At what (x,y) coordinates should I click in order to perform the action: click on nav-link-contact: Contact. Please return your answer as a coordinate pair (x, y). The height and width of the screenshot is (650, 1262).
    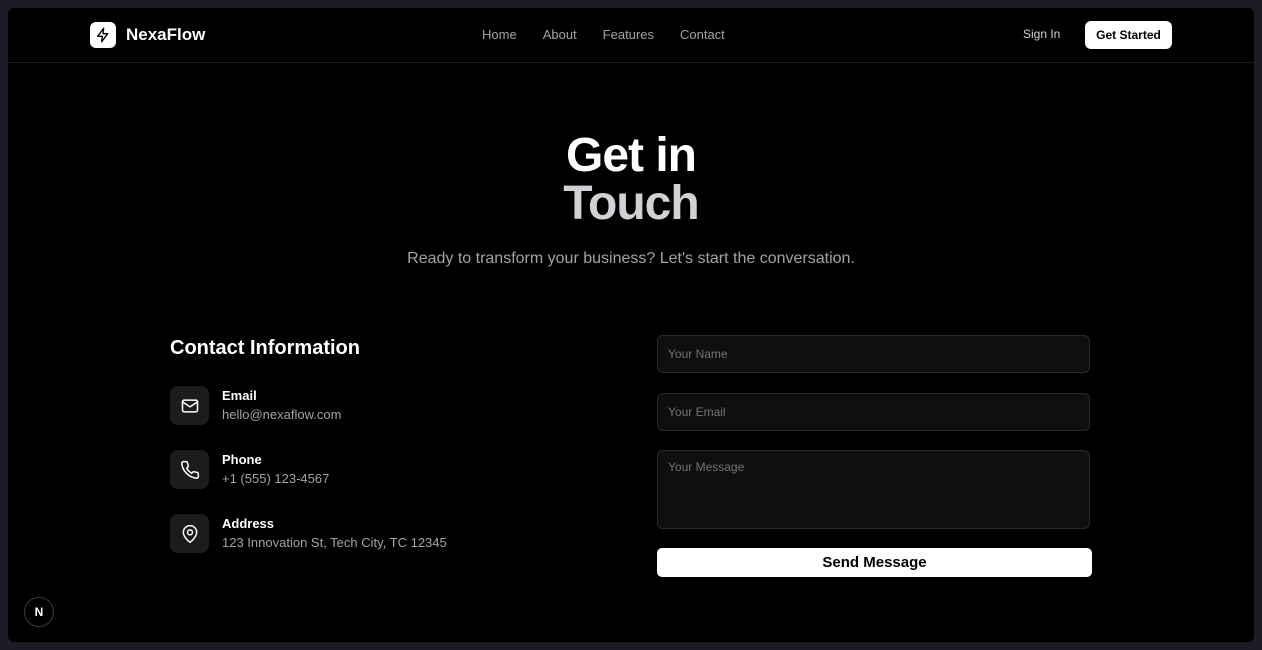
    Looking at the image, I should click on (702, 34).